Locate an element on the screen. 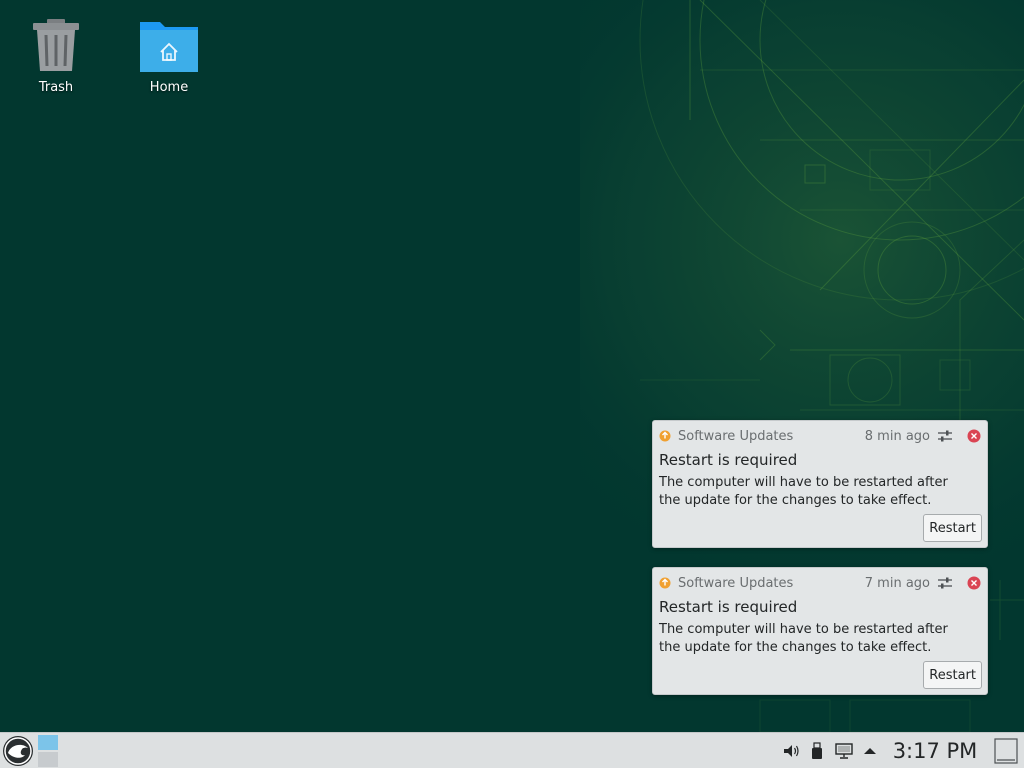 The image size is (1024, 768). trash-icon is located at coordinates (56, 45).